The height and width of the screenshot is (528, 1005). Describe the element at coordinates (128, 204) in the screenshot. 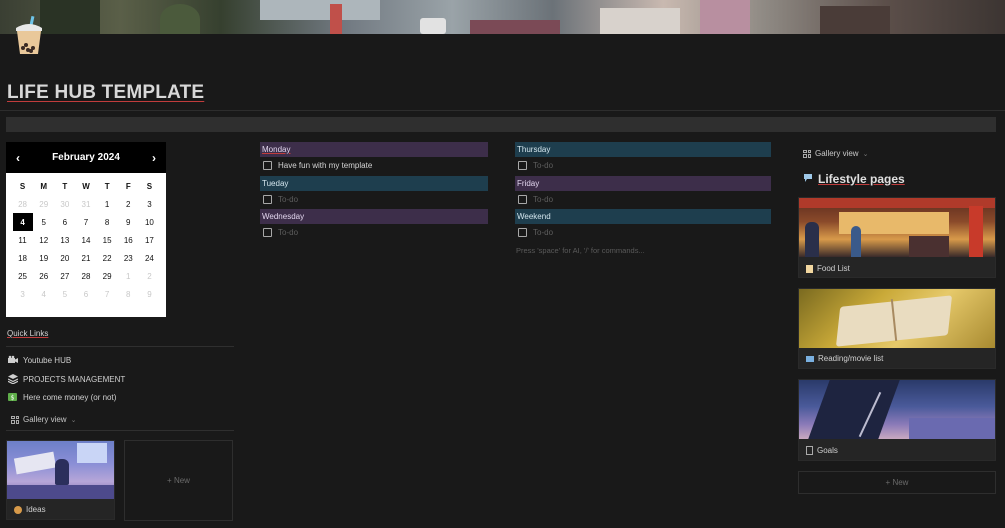

I see `calendar-day: 2` at that location.